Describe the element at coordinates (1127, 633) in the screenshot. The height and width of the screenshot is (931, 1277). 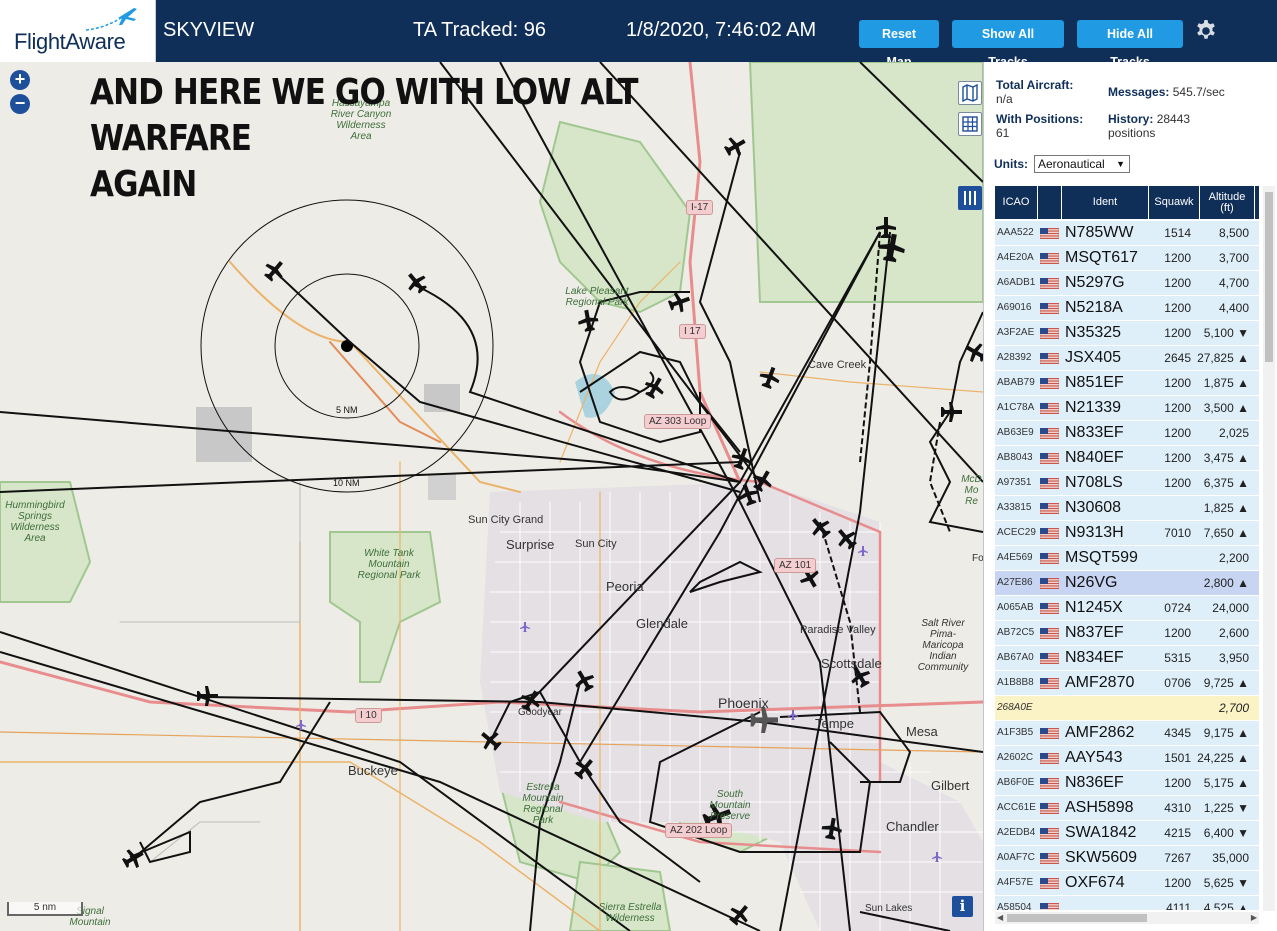
I see `table-row: AB72C5 N837EF 1200 2,600` at that location.